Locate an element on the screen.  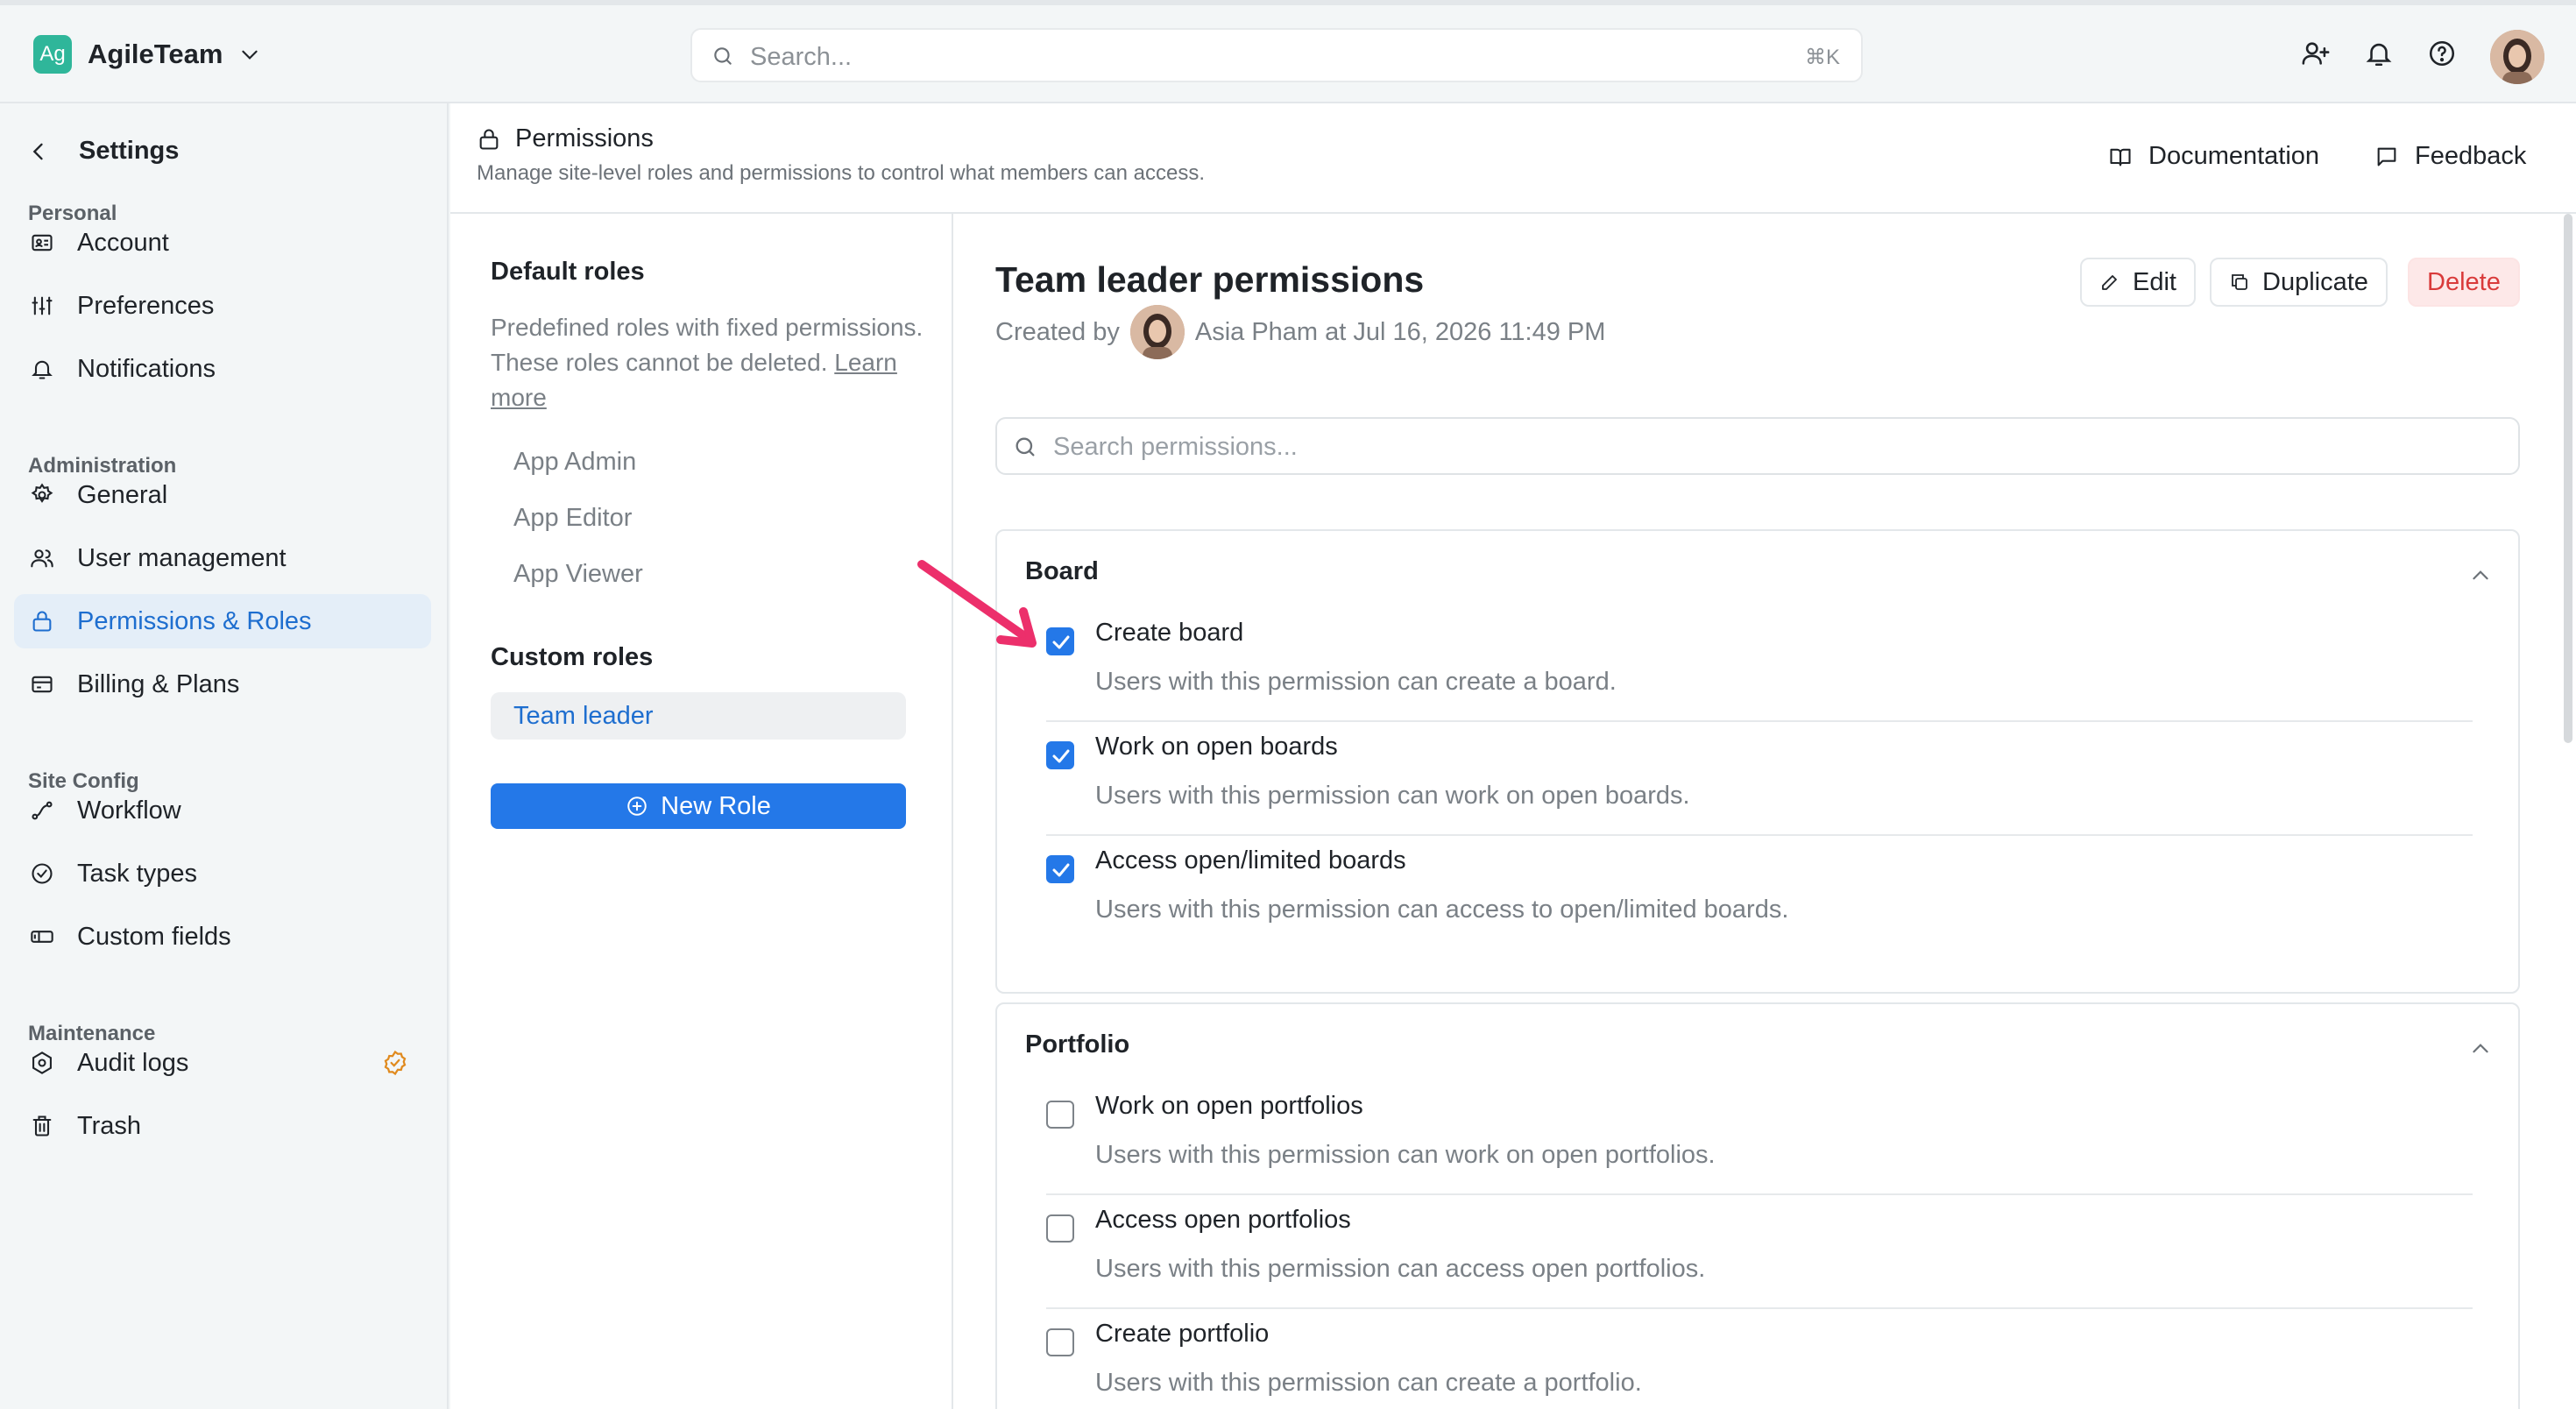
role-item-app-admin: App Admin is located at coordinates (698, 462).